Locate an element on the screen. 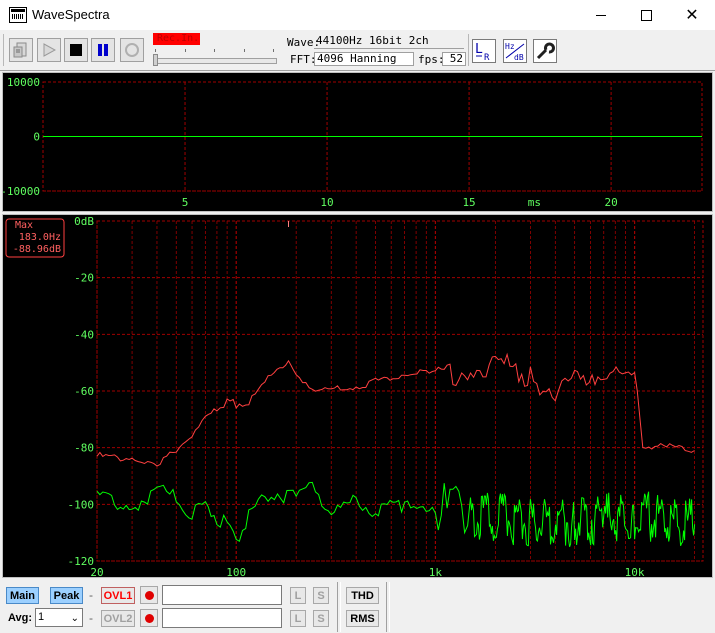  avg-value: 1 is located at coordinates (41, 617).